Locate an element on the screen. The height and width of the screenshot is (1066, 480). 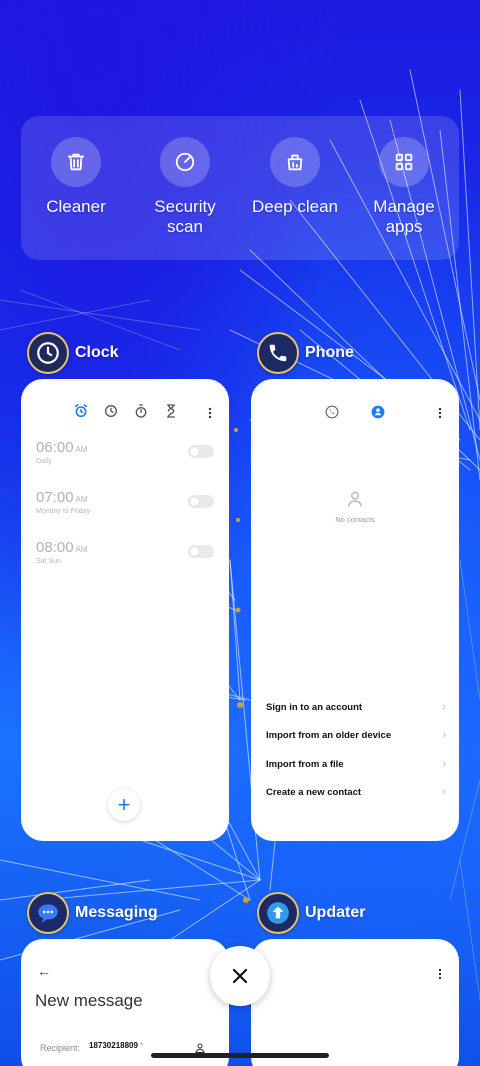
messaging-app-header: Messaging is located at coordinates (92, 913).